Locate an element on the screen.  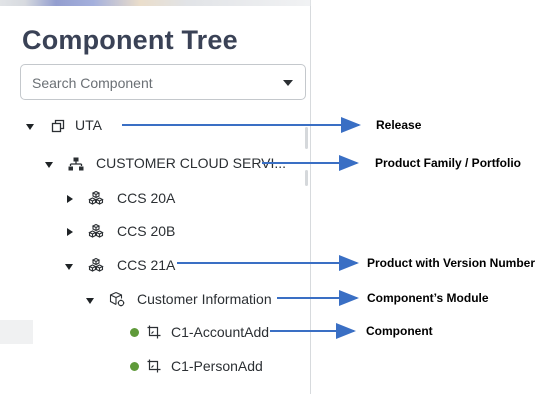
annotation-product-version: Product with Version Number is located at coordinates (451, 263).